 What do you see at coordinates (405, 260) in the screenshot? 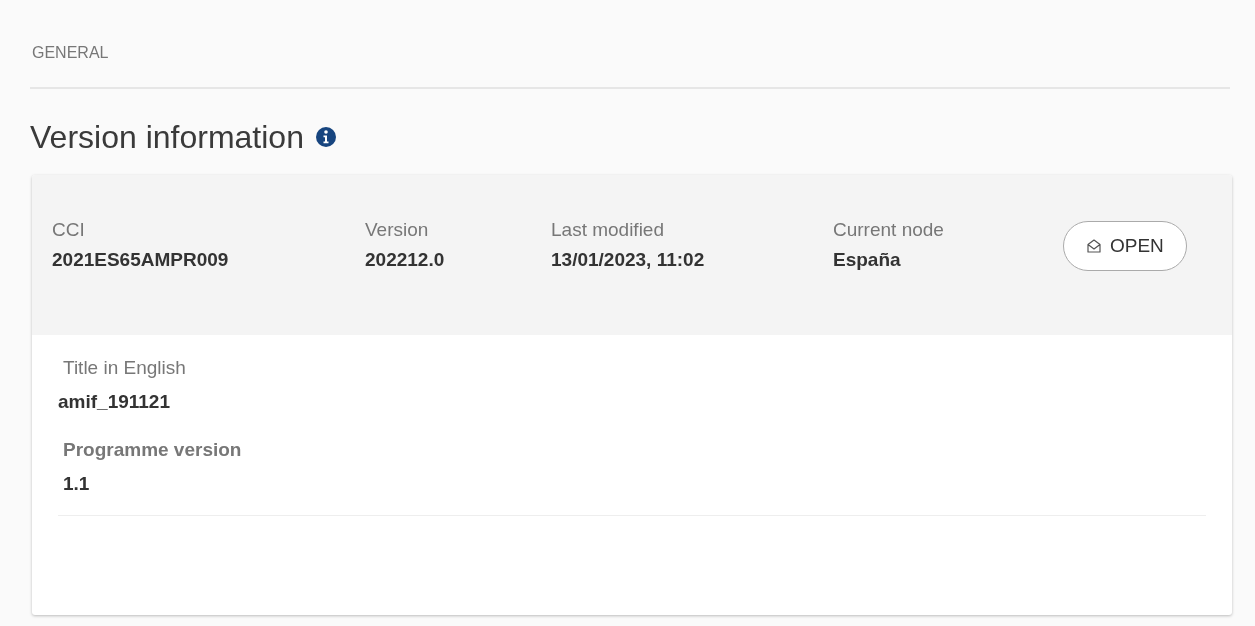
I see `field-value: 202212.0` at bounding box center [405, 260].